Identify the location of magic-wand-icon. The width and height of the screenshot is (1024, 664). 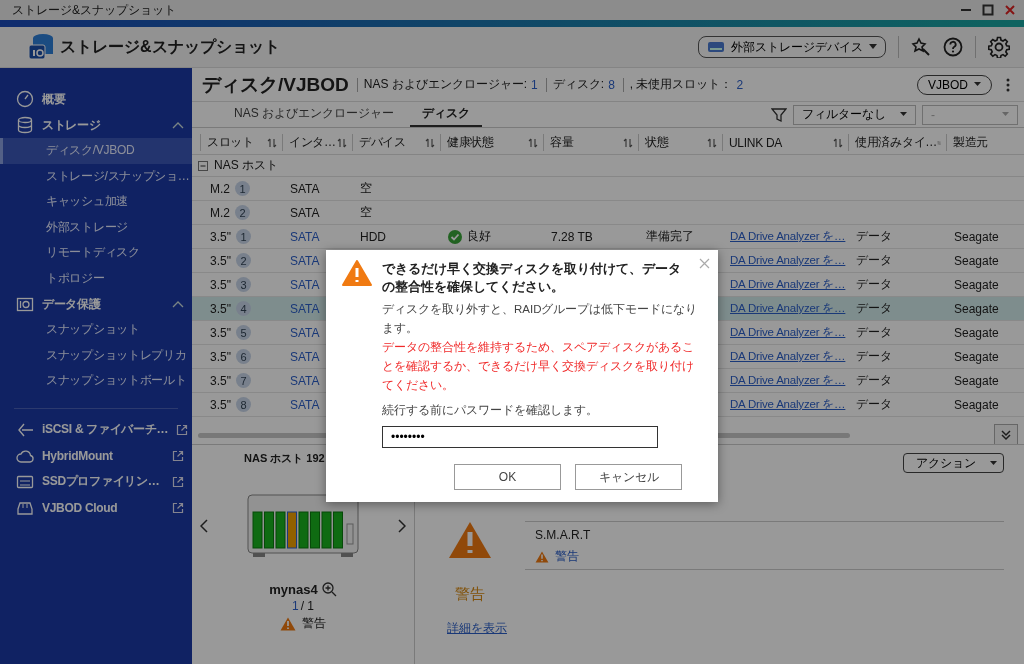
(921, 47).